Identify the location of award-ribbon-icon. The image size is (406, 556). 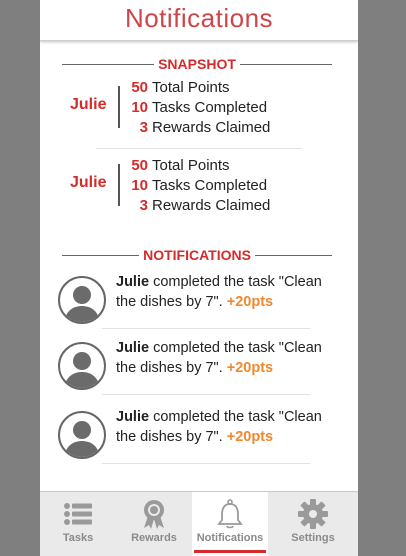
(154, 514).